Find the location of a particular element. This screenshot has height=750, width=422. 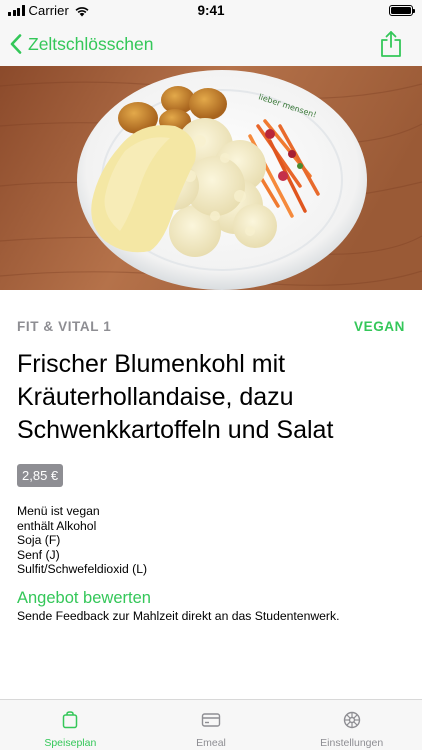

info-item: Menü ist vegan is located at coordinates (58, 511).